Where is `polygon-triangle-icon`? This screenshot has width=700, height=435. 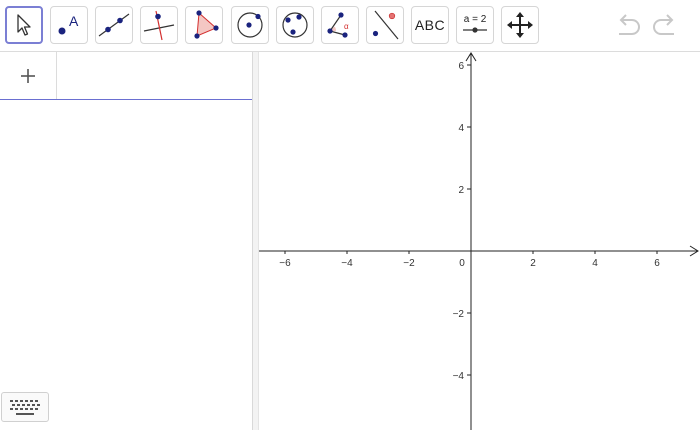 polygon-triangle-icon is located at coordinates (206, 24).